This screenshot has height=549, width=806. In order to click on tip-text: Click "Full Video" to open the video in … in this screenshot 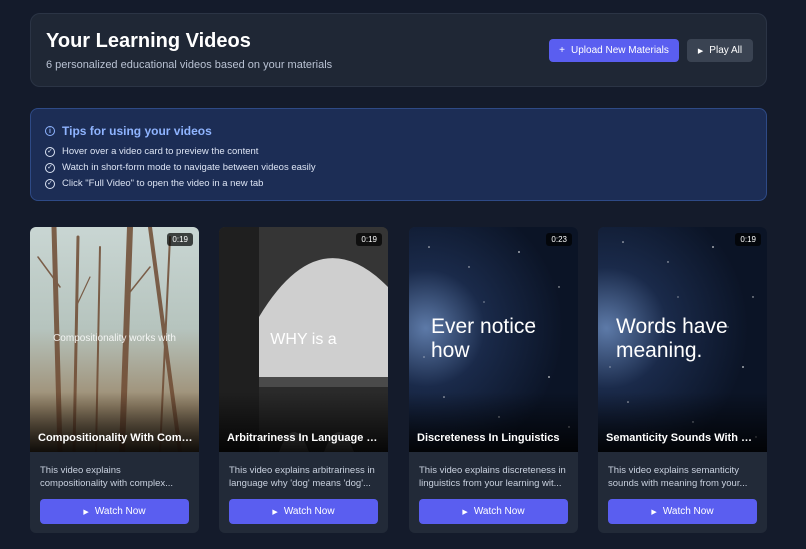, I will do `click(163, 183)`.